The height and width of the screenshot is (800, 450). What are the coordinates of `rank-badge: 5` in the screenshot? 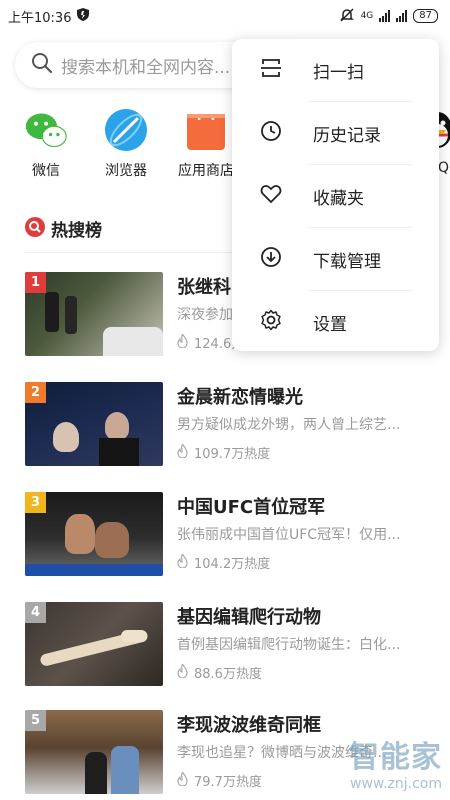 It's located at (35, 720).